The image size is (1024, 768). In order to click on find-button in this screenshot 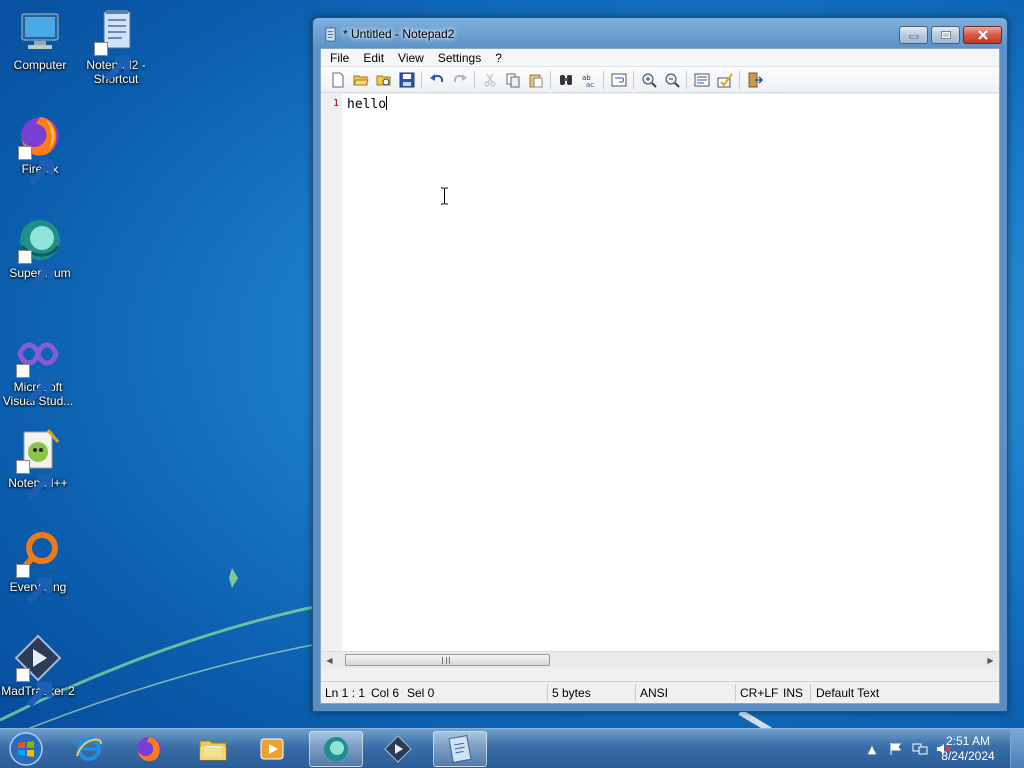, I will do `click(565, 80)`.